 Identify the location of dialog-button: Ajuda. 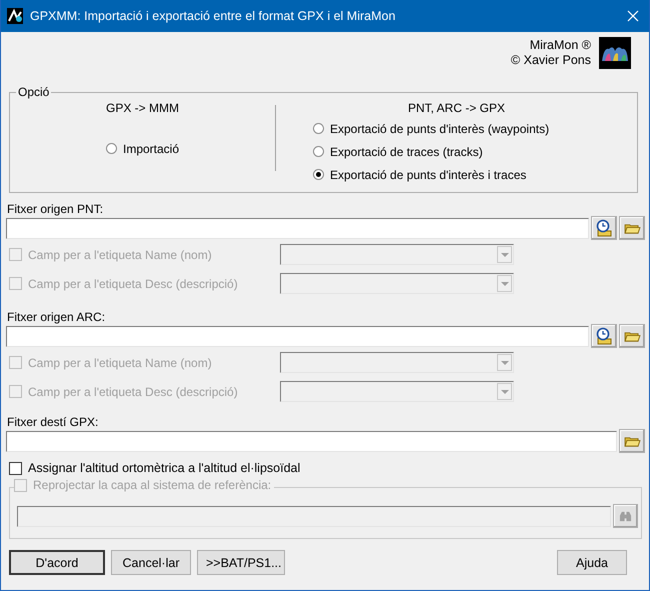
(592, 562).